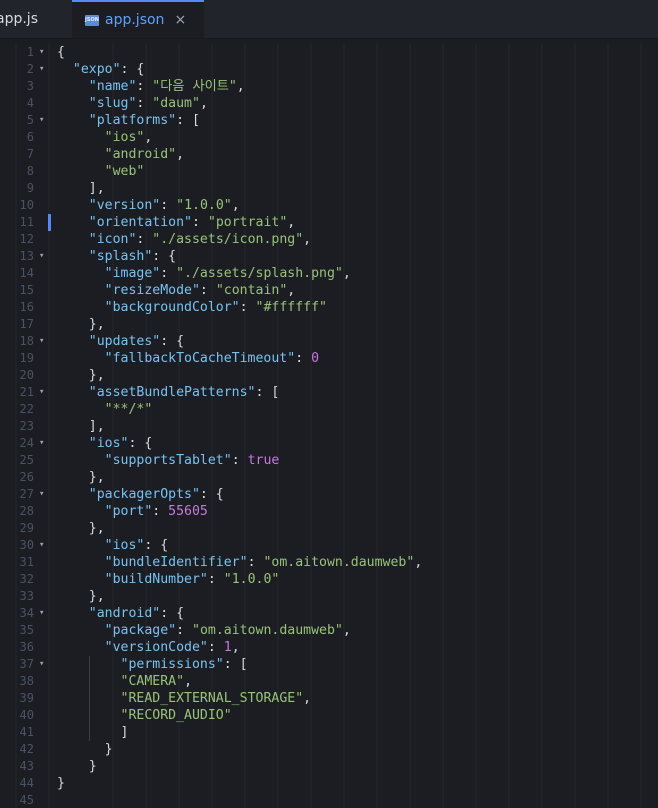  Describe the element at coordinates (329, 120) in the screenshot. I see `code-line: 5 ▾ "platforms": [` at that location.